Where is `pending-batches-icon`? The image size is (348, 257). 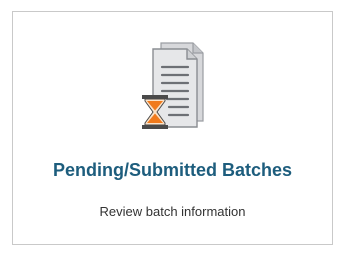
pending-batches-icon is located at coordinates (173, 85).